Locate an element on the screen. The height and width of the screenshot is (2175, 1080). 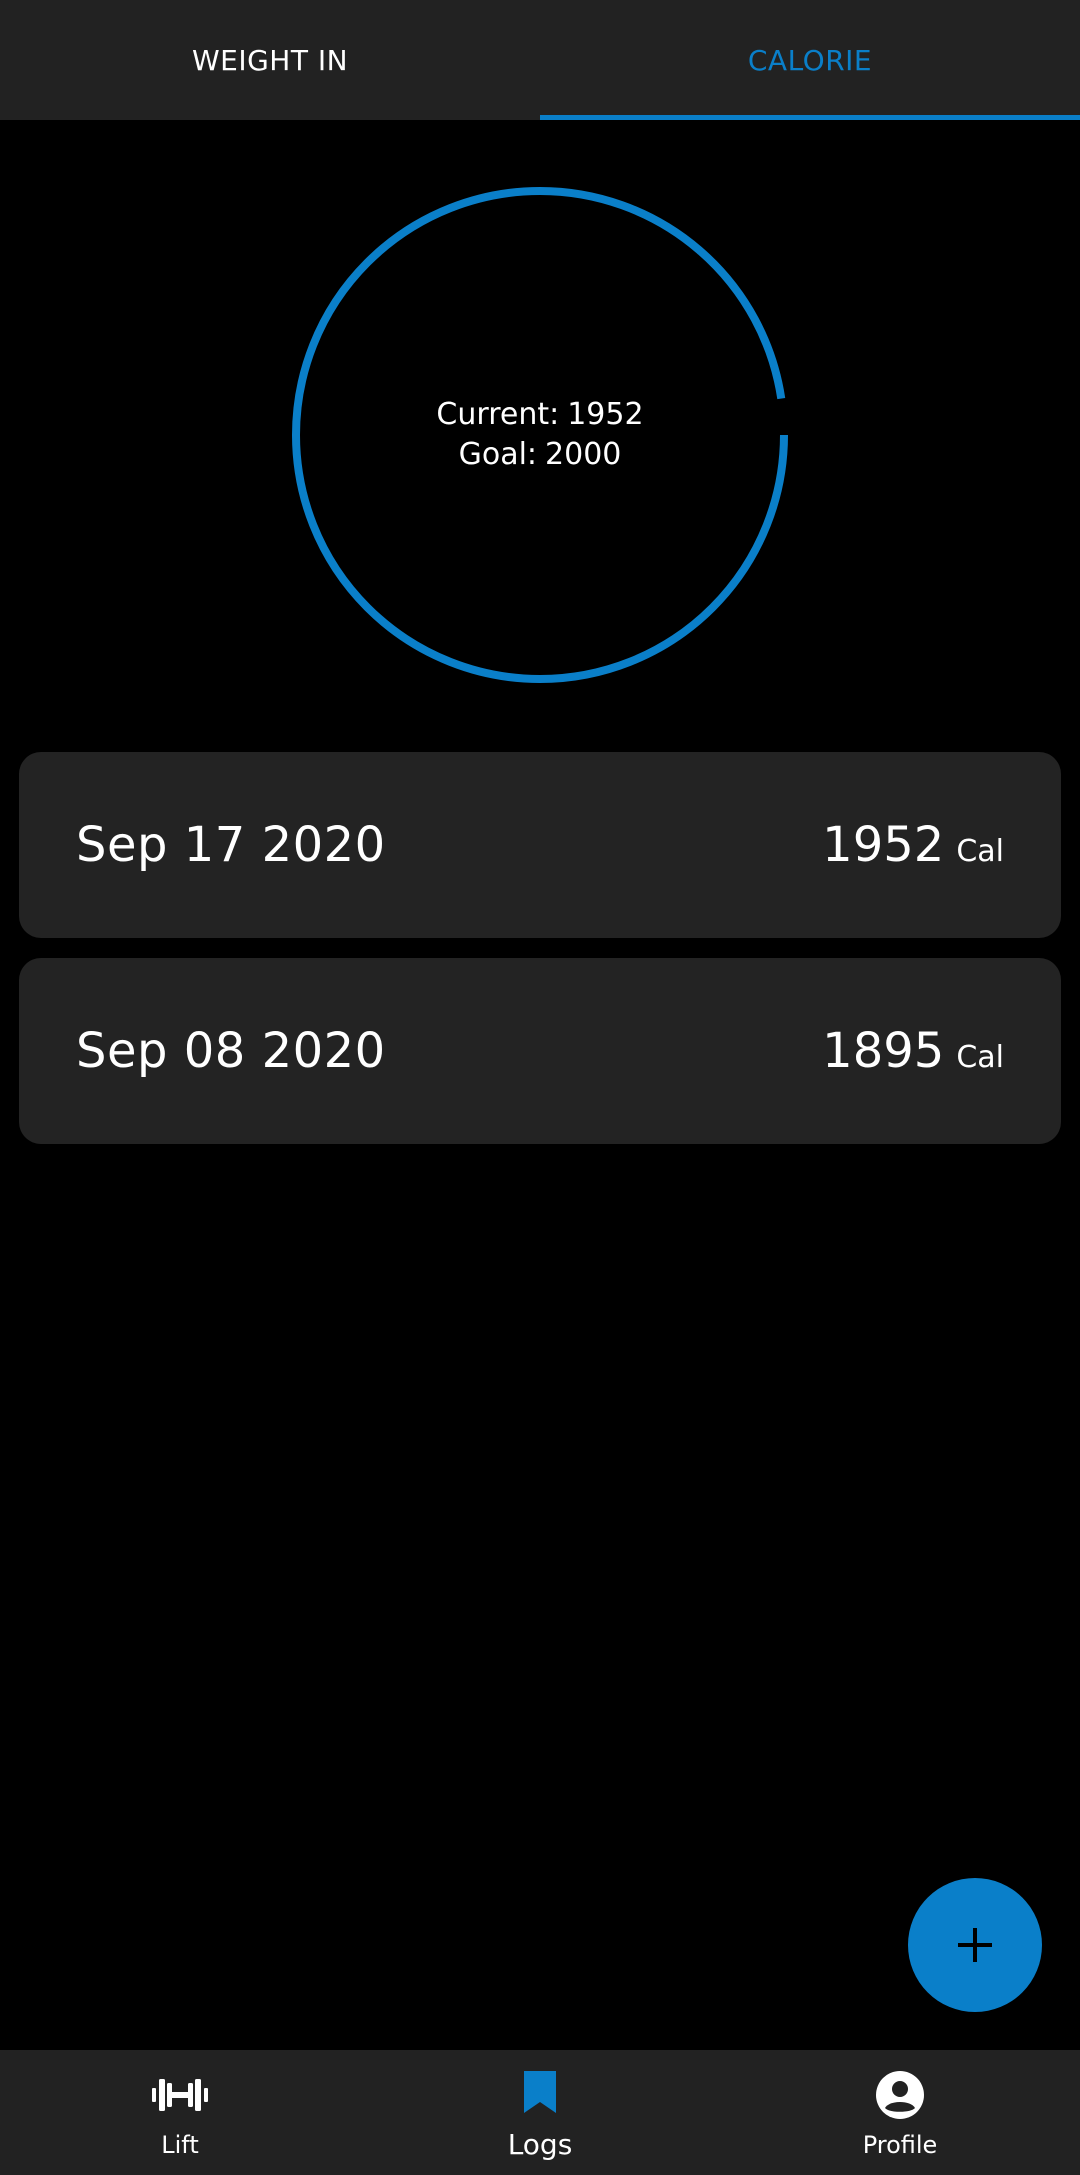
tab-weight-in: WEIGHT IN is located at coordinates (270, 60).